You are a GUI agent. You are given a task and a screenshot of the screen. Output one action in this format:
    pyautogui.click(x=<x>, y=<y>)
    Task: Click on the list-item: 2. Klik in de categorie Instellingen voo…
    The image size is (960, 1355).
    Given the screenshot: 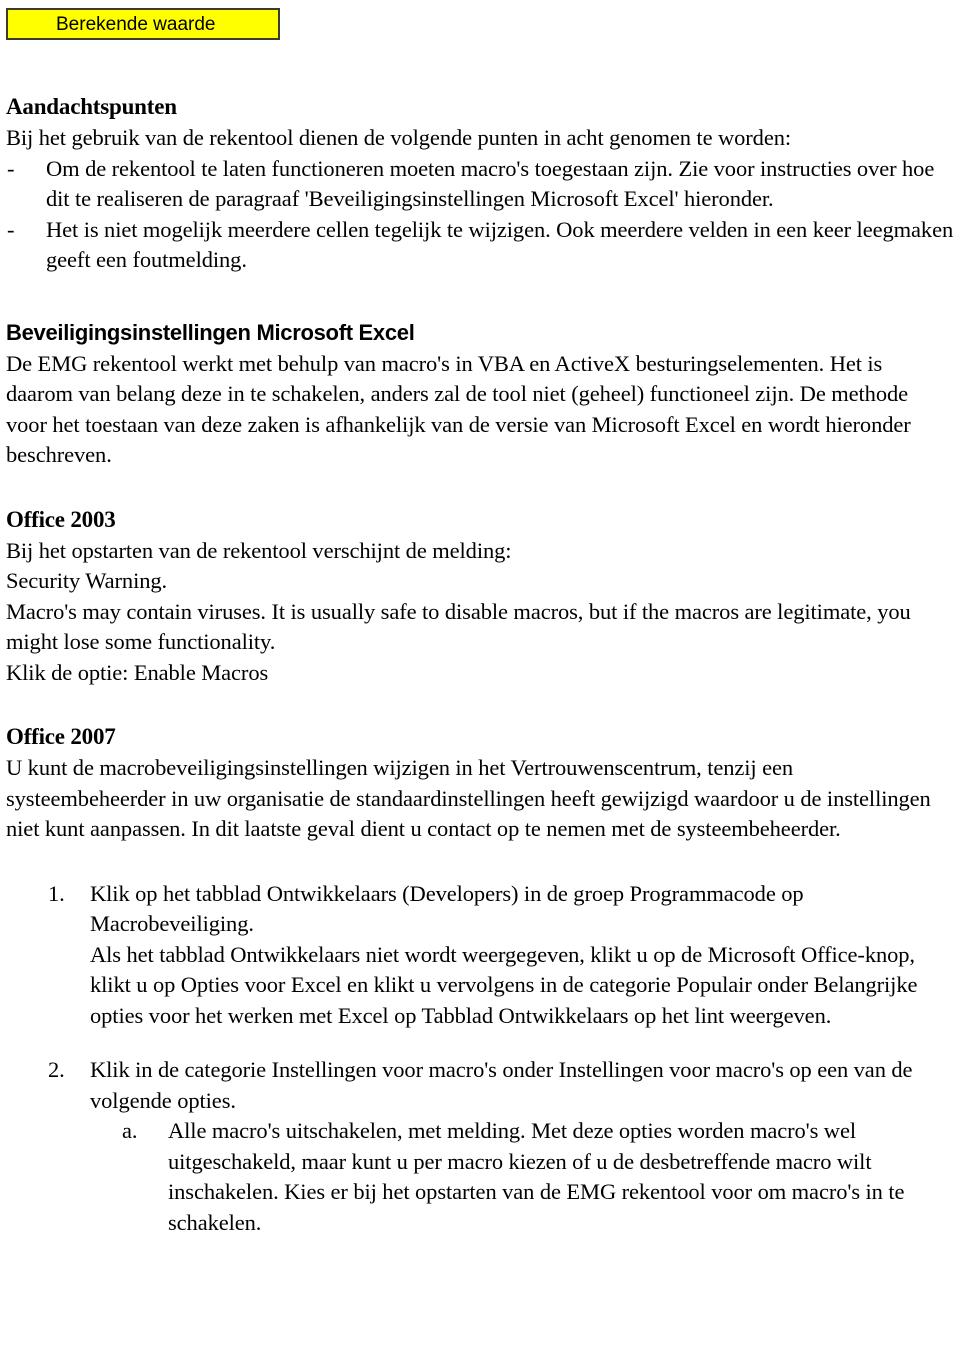 What is the action you would take?
    pyautogui.click(x=480, y=1146)
    